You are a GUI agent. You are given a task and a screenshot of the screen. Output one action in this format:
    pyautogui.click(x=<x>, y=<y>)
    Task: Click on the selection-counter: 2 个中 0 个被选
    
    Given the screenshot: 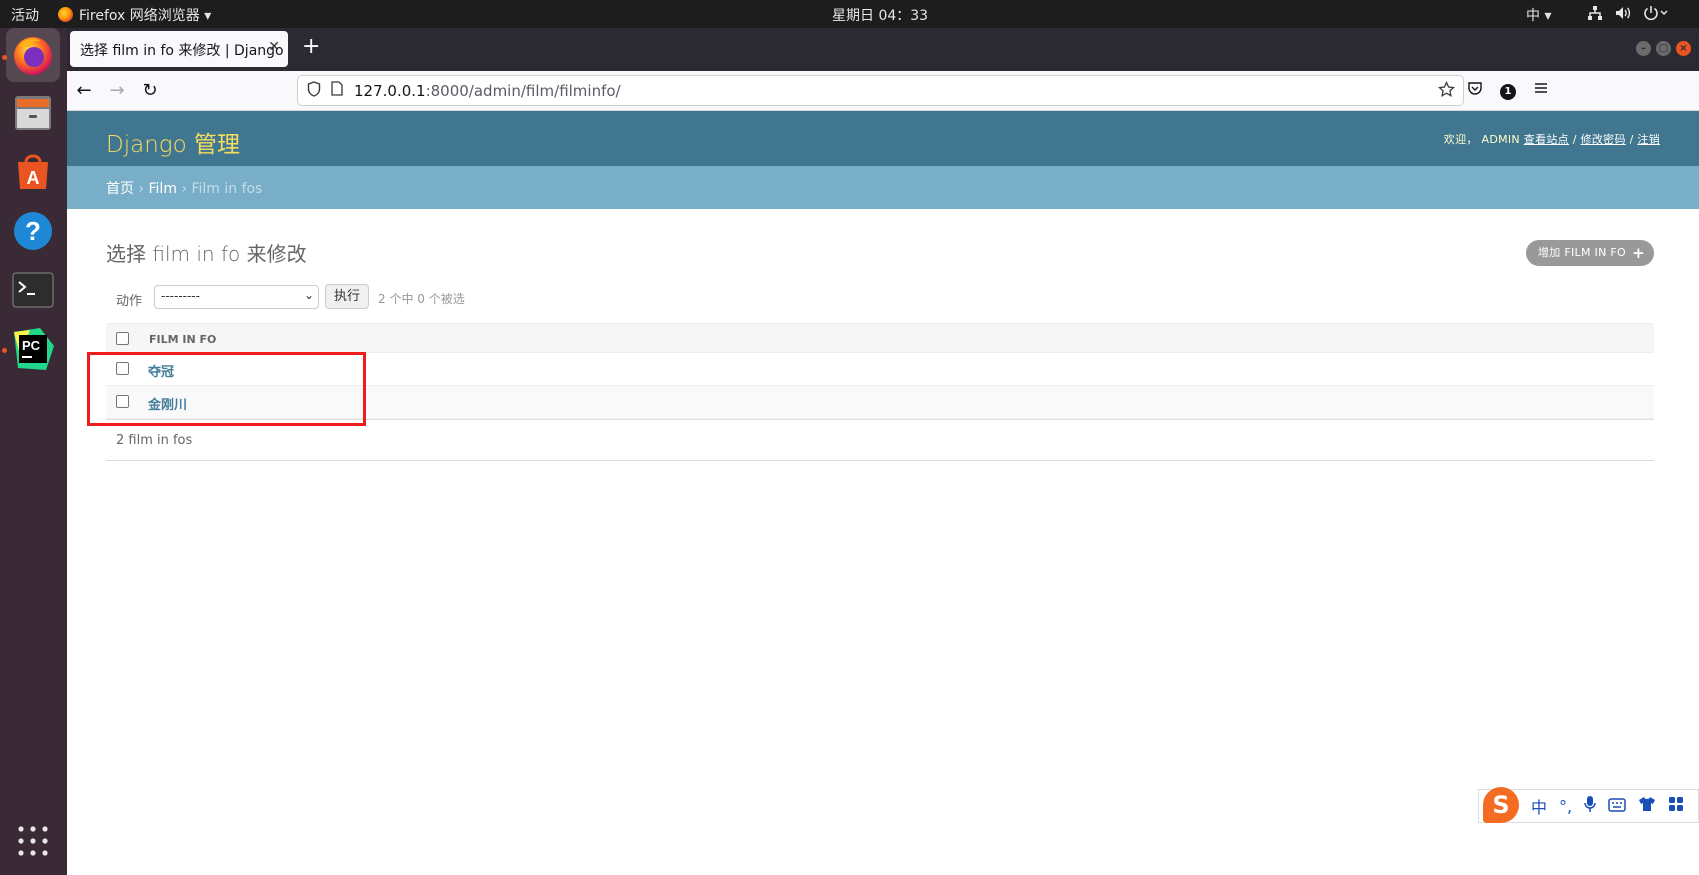 What is the action you would take?
    pyautogui.click(x=421, y=299)
    